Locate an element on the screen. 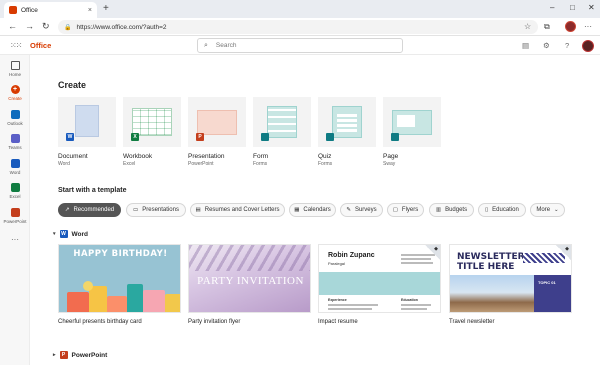 The width and height of the screenshot is (600, 365). resume-icon: ▤ is located at coordinates (198, 210).